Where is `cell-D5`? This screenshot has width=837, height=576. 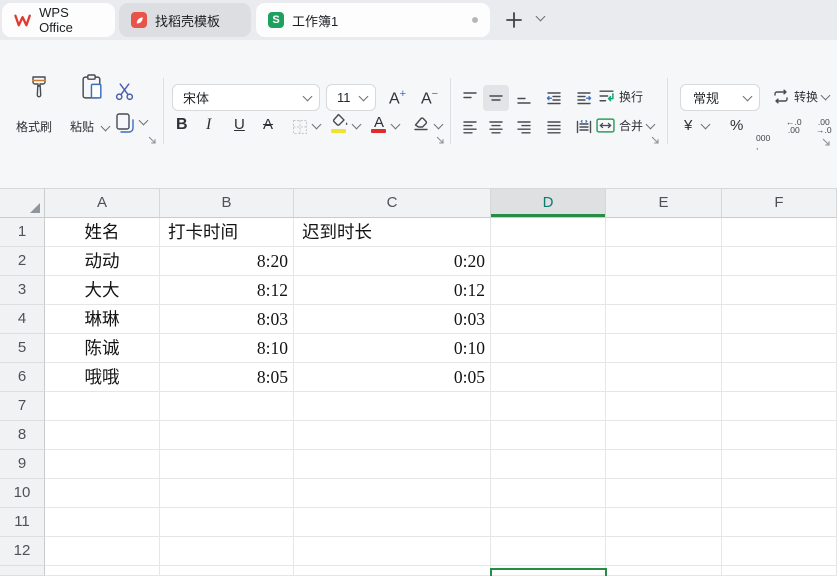
cell-D5 is located at coordinates (548, 348).